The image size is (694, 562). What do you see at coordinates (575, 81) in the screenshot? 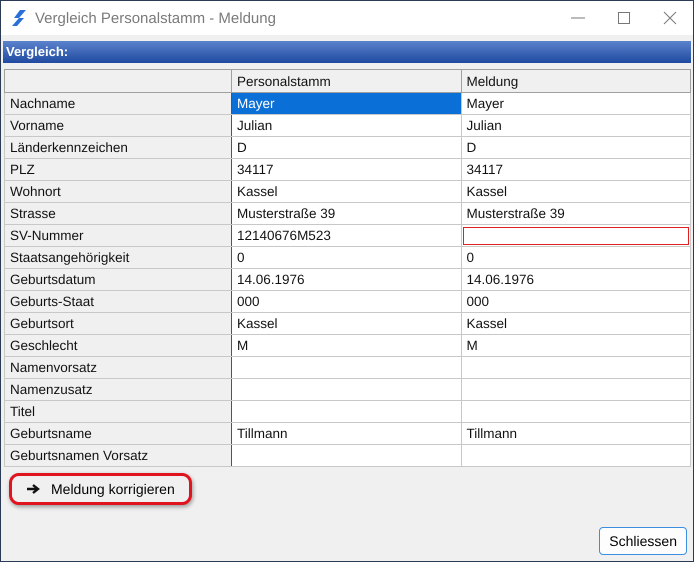
I see `column-header: Meldung` at bounding box center [575, 81].